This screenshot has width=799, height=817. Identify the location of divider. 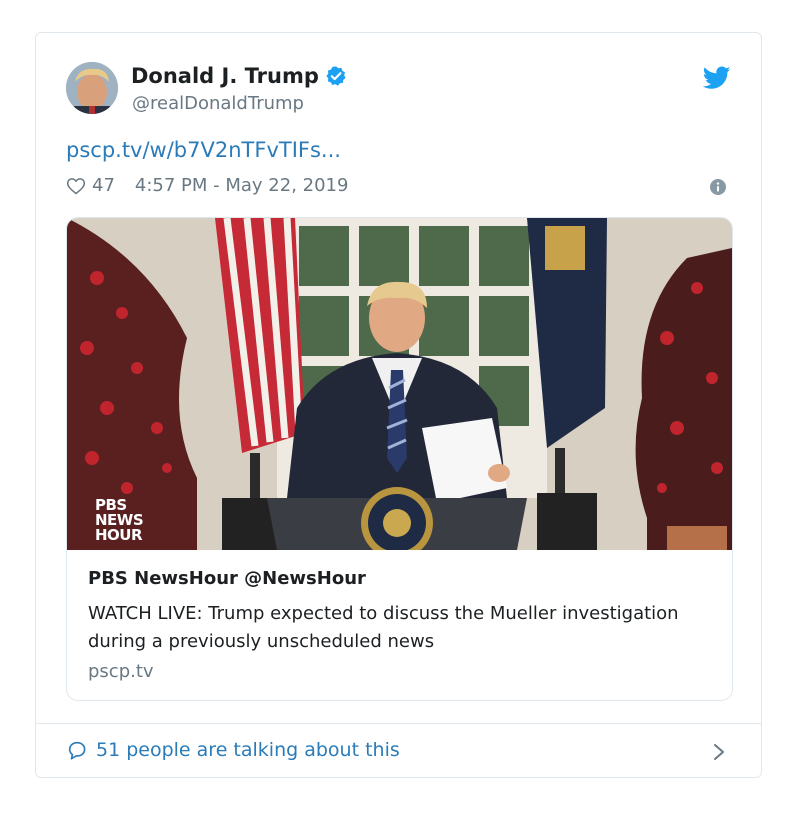
(398, 723).